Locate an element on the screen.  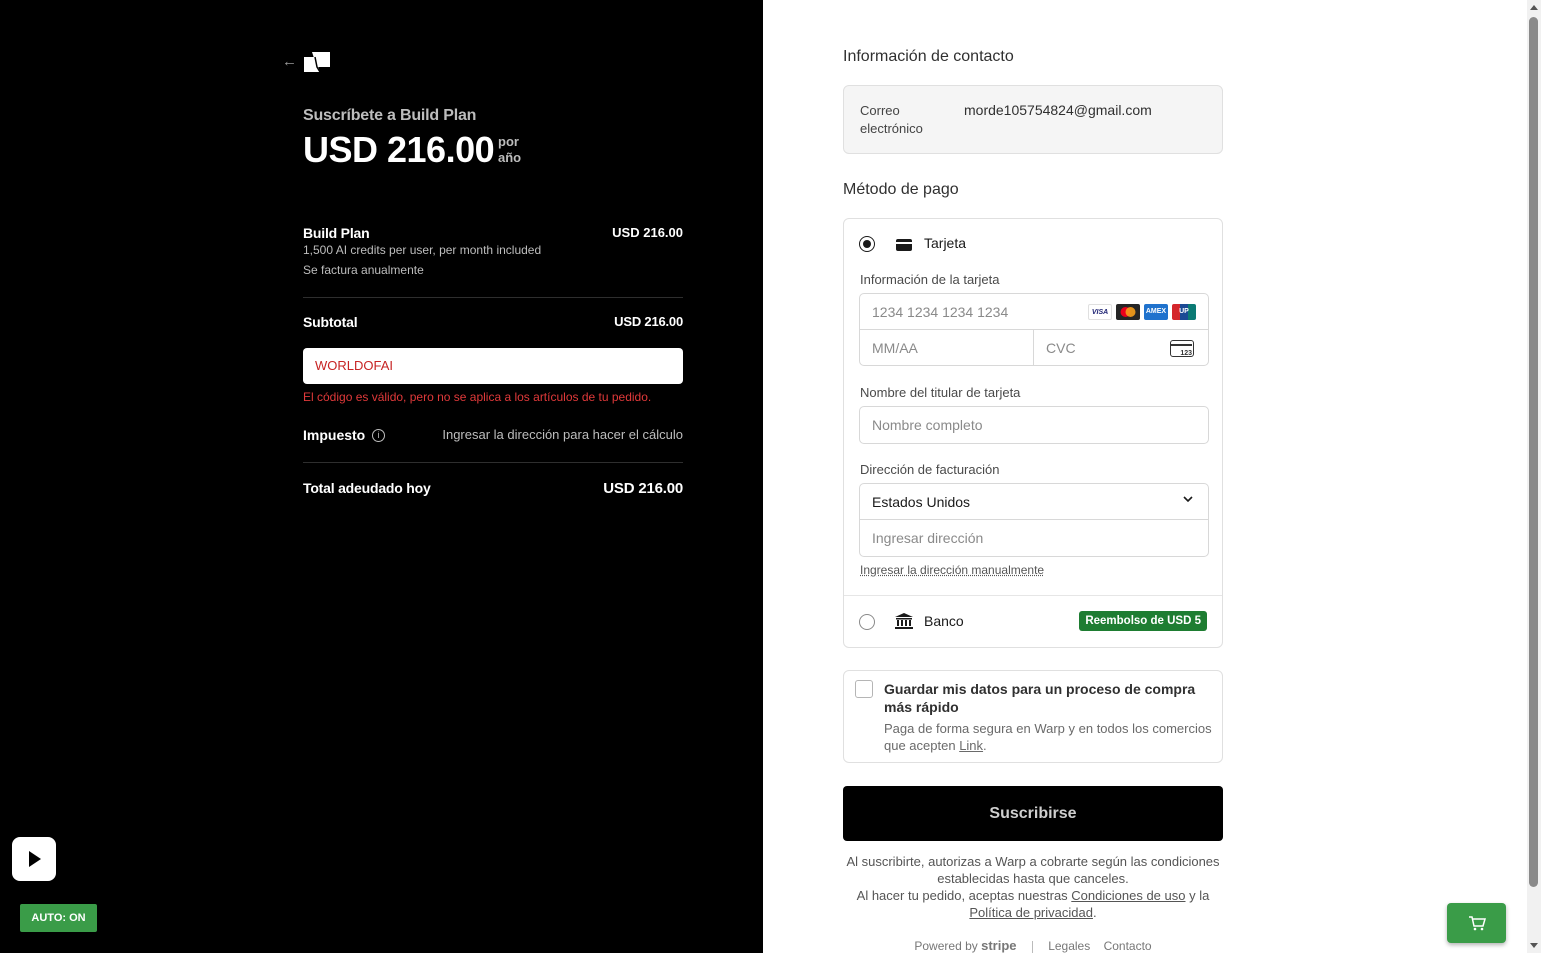
scroll-up-icon is located at coordinates (1534, 7).